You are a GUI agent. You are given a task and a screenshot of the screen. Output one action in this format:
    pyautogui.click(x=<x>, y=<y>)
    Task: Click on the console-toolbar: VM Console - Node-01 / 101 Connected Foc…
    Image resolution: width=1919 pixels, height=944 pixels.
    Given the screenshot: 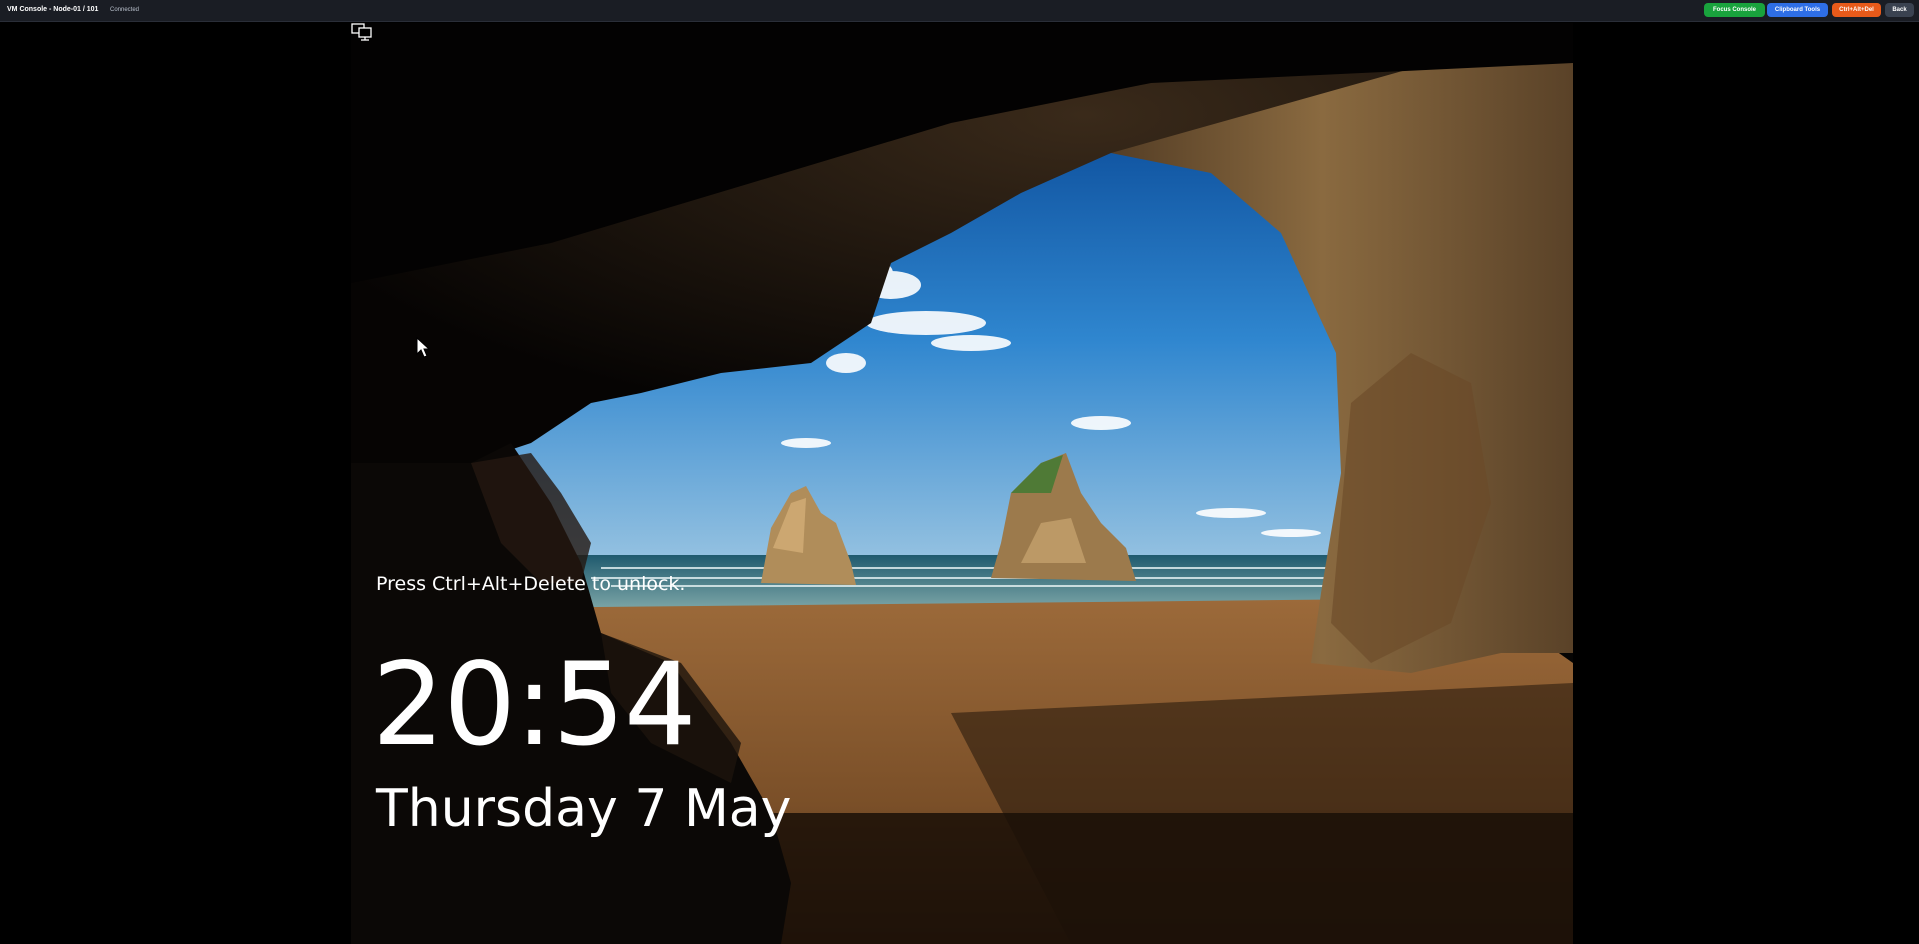 What is the action you would take?
    pyautogui.click(x=959, y=11)
    